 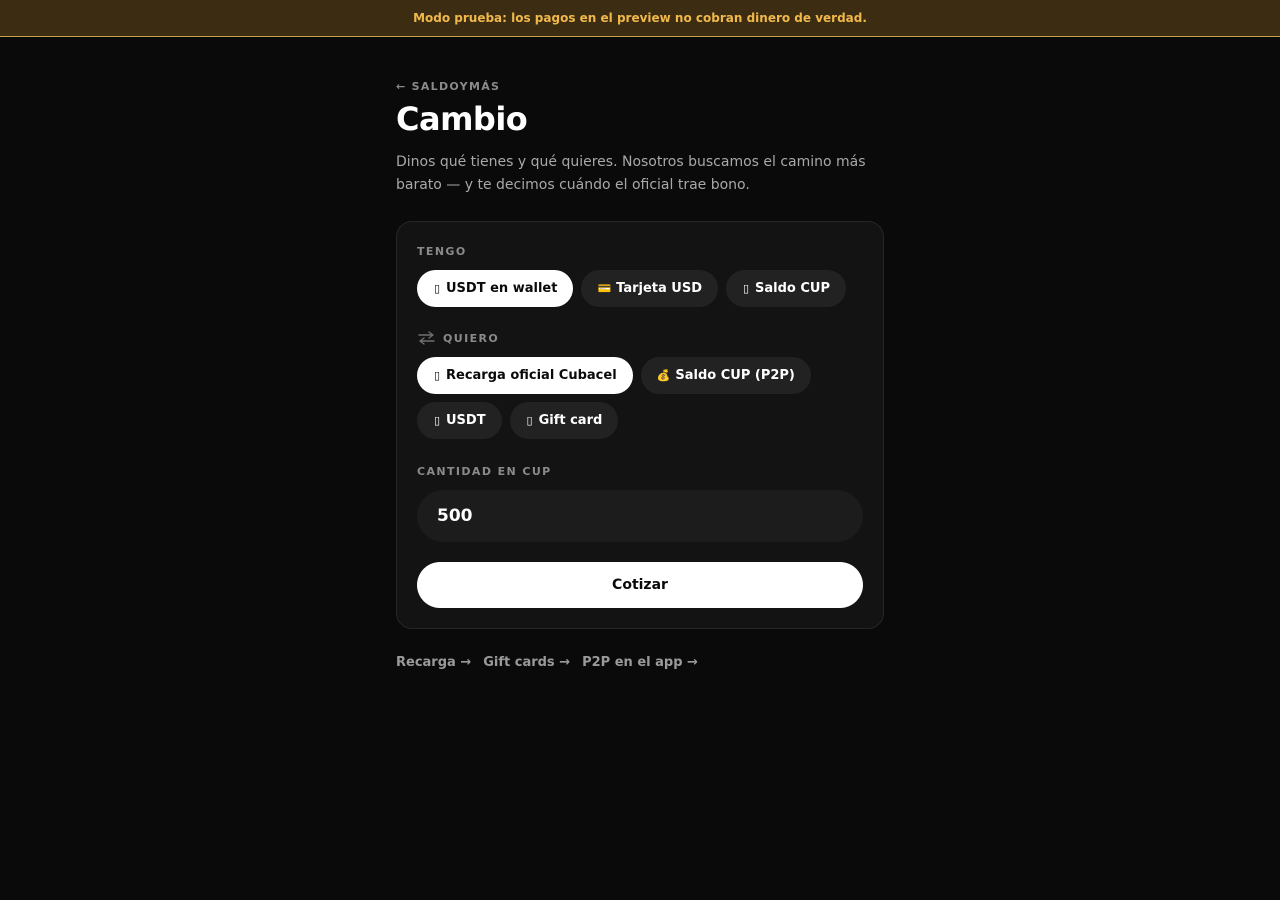 What do you see at coordinates (792, 288) in the screenshot?
I see `chip-label: Saldo CUP` at bounding box center [792, 288].